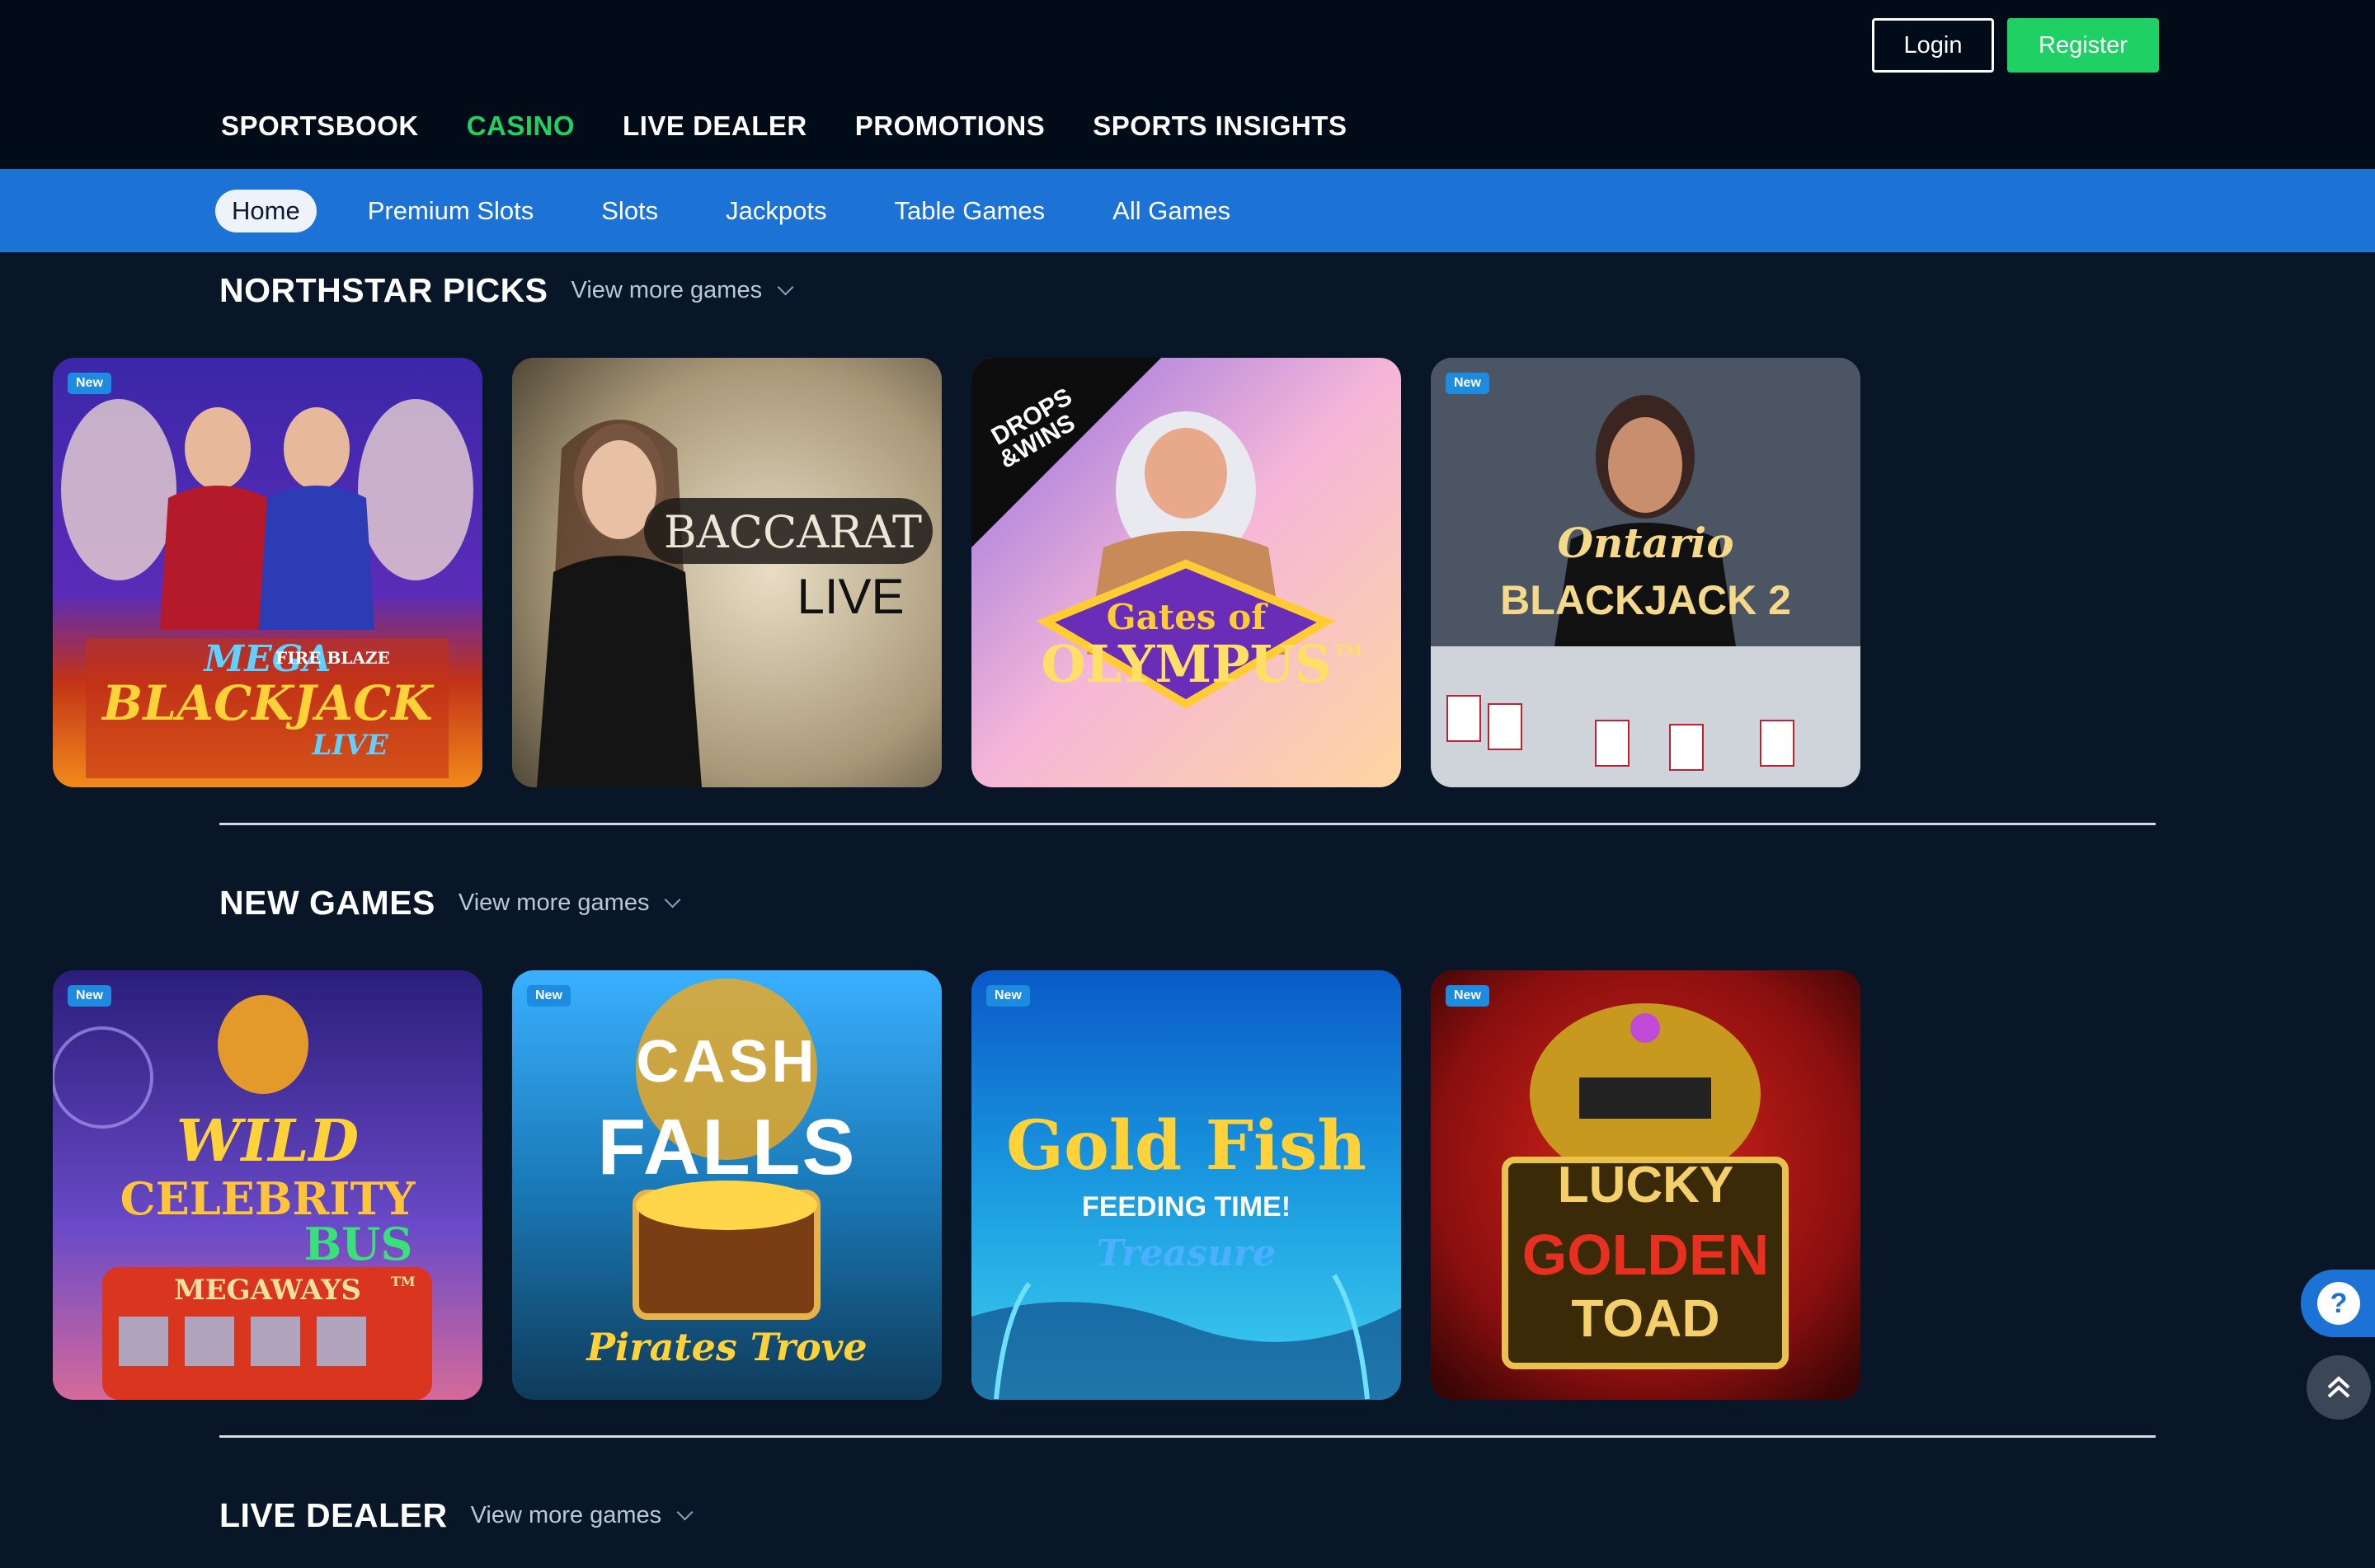 The height and width of the screenshot is (1568, 2375). Describe the element at coordinates (727, 1147) in the screenshot. I see `game-art-label: FALLS` at that location.